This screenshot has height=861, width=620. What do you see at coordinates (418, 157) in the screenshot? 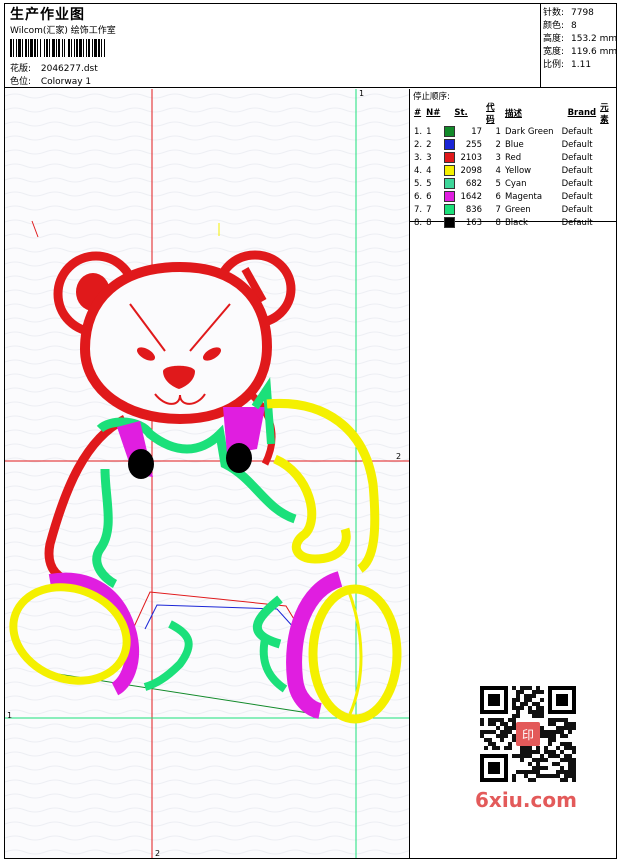
I see `row-index: 3.` at bounding box center [418, 157].